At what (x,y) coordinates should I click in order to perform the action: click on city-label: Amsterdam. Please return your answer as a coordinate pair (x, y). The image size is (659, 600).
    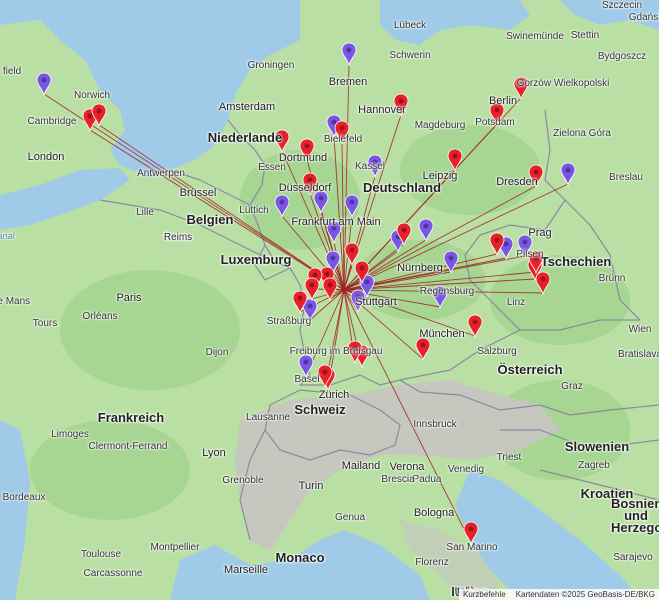
    Looking at the image, I should click on (247, 107).